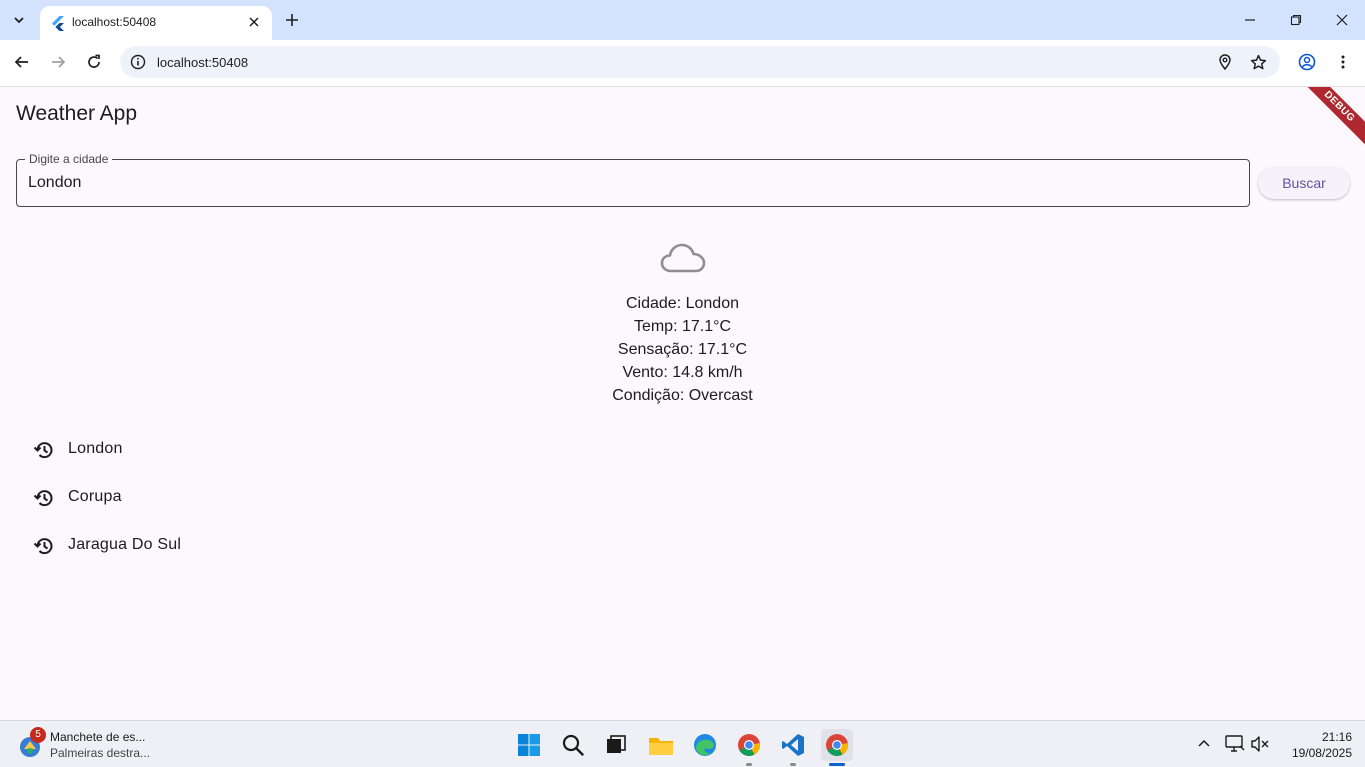 The width and height of the screenshot is (1365, 767). I want to click on close-window-button, so click(1342, 20).